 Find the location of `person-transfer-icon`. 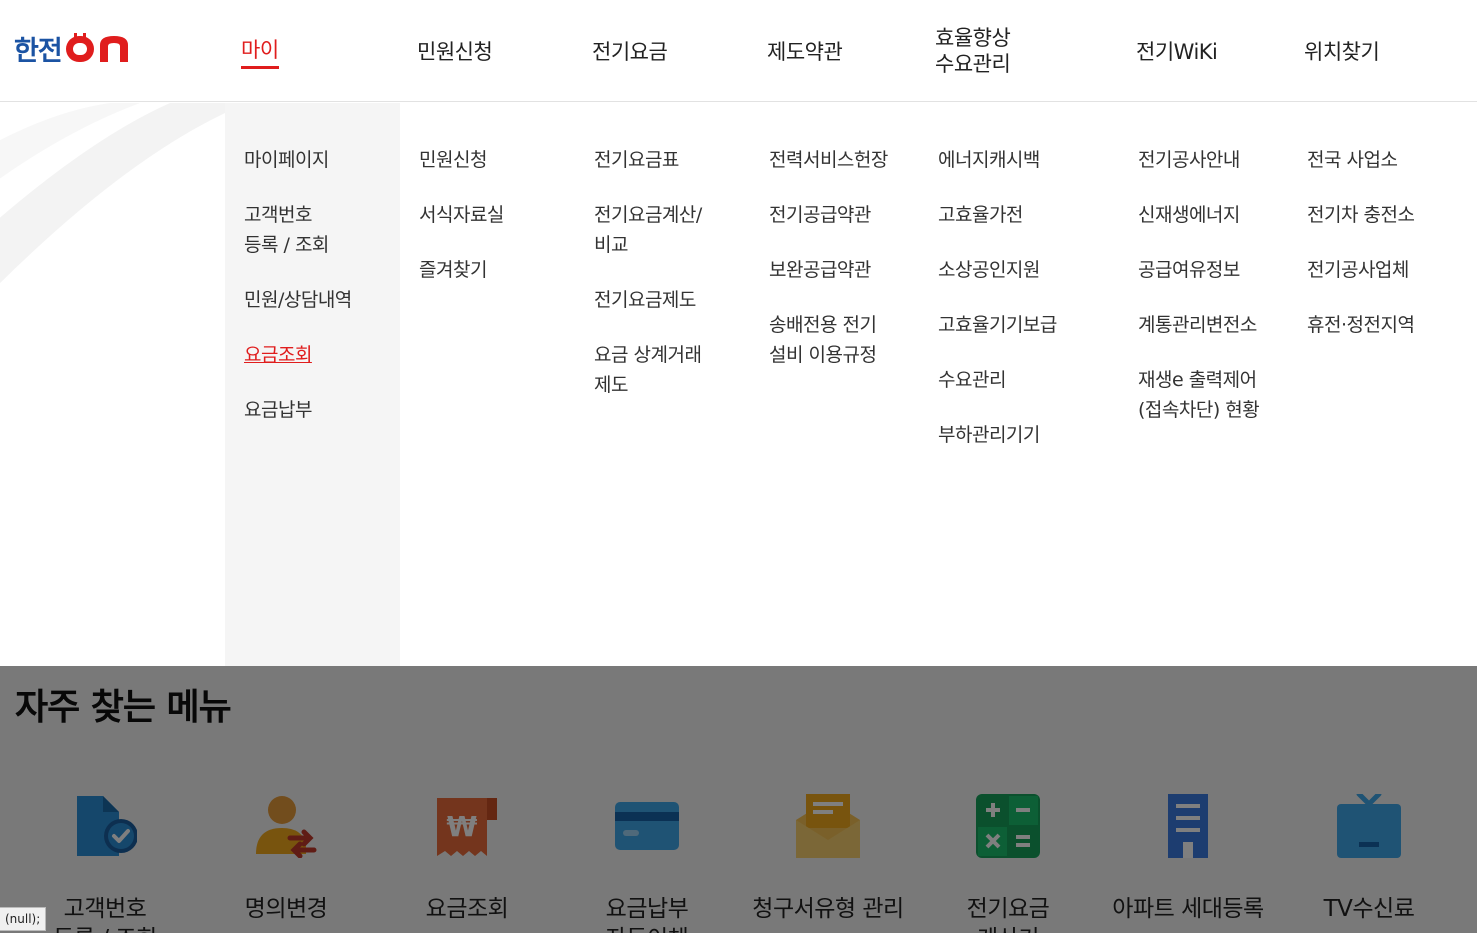

person-transfer-icon is located at coordinates (286, 827).